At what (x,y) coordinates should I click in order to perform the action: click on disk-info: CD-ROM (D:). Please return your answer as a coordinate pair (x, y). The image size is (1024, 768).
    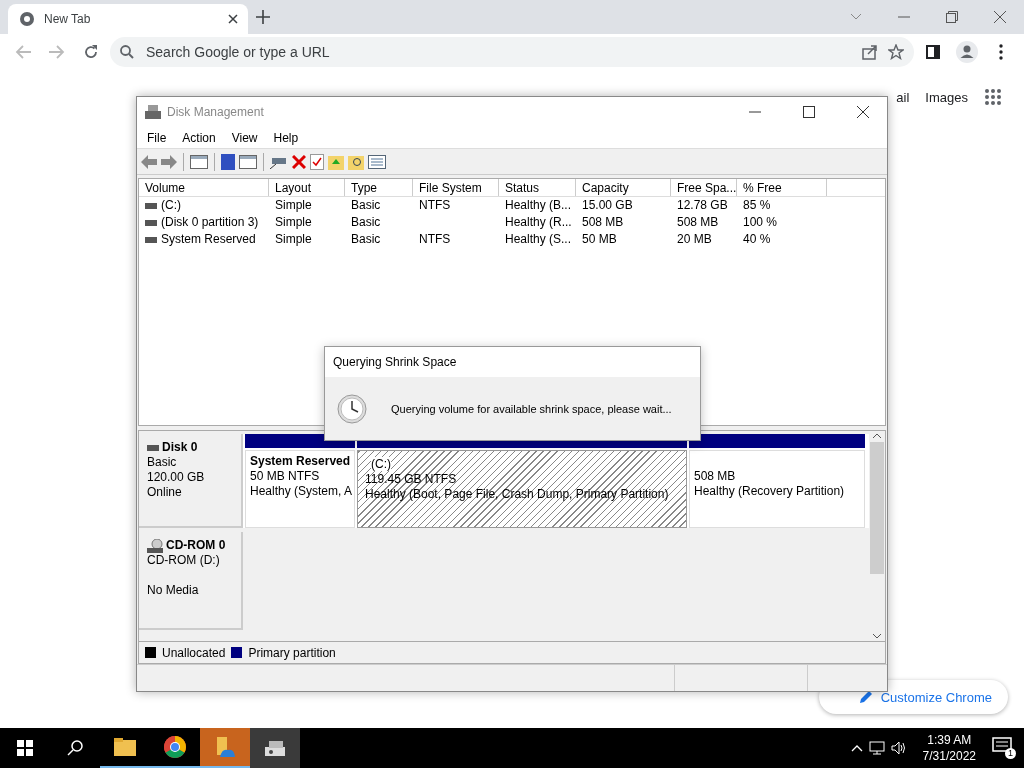
    Looking at the image, I should click on (183, 560).